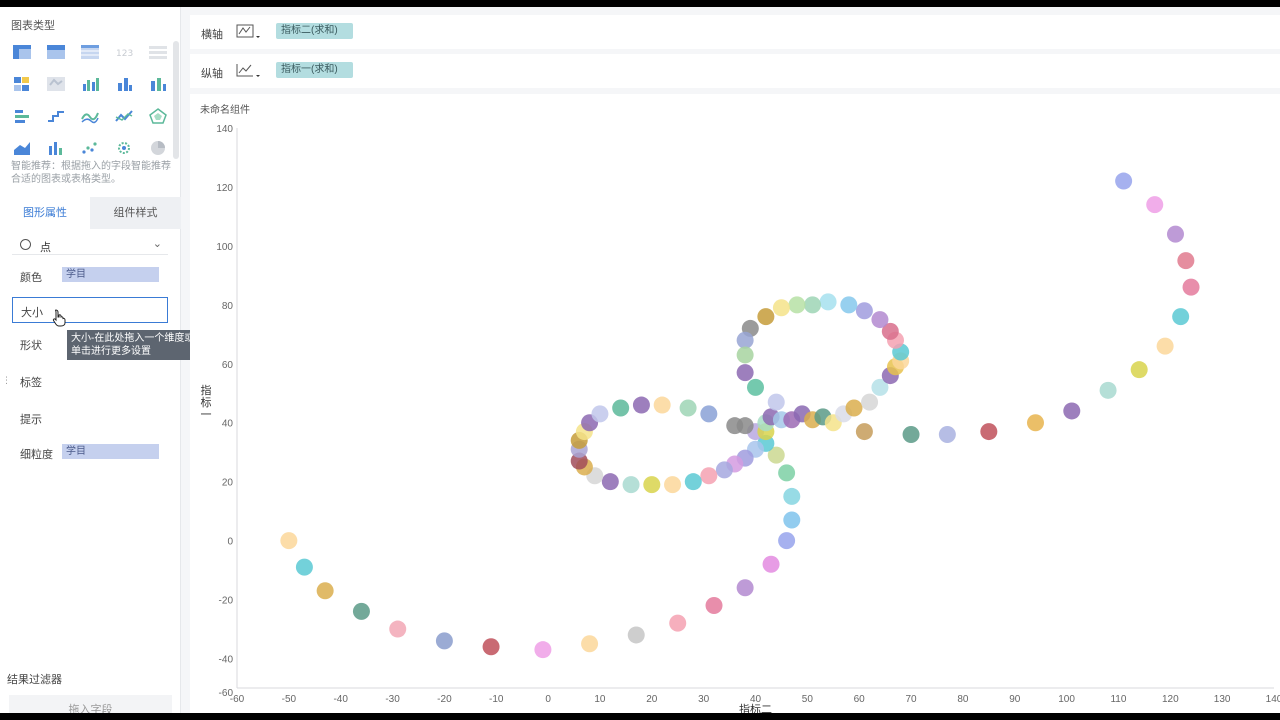 The image size is (1280, 720). Describe the element at coordinates (22, 148) in the screenshot. I see `area-chart-icon` at that location.